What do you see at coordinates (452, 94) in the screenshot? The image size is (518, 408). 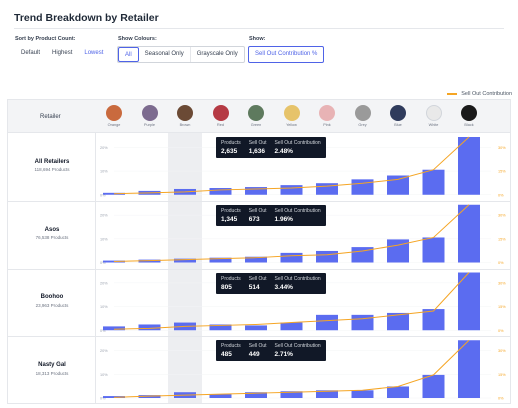 I see `legend-line-swatch` at bounding box center [452, 94].